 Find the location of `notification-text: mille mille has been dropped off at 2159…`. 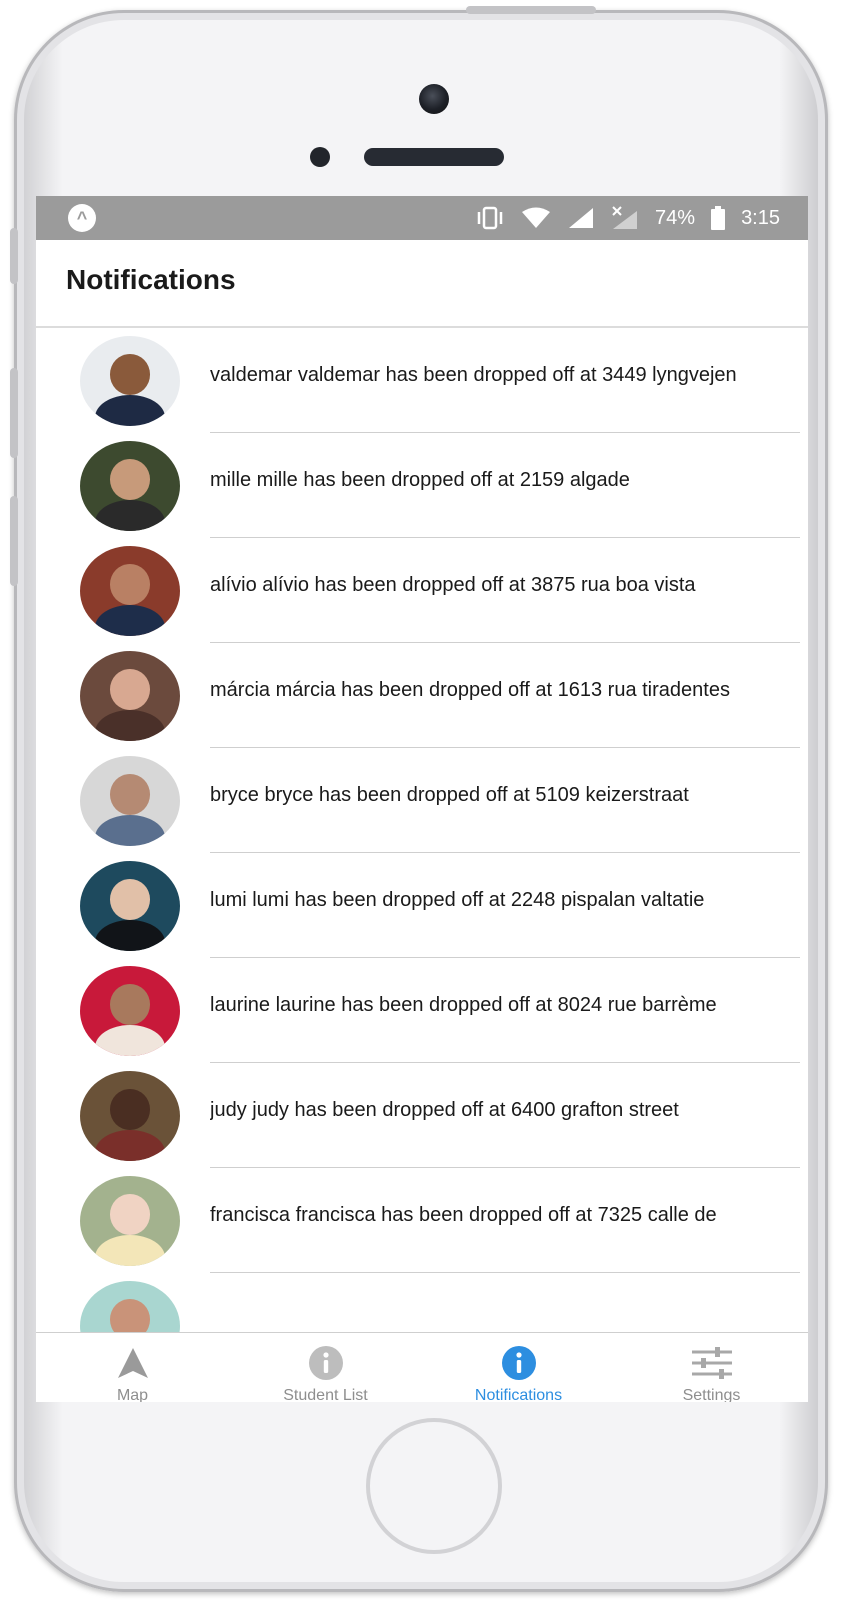

notification-text: mille mille has been dropped off at 2159… is located at coordinates (420, 480).